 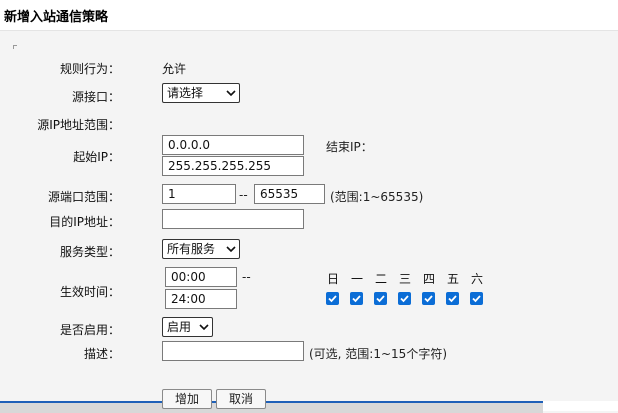 What do you see at coordinates (201, 277) in the screenshot?
I see `time-start-input` at bounding box center [201, 277].